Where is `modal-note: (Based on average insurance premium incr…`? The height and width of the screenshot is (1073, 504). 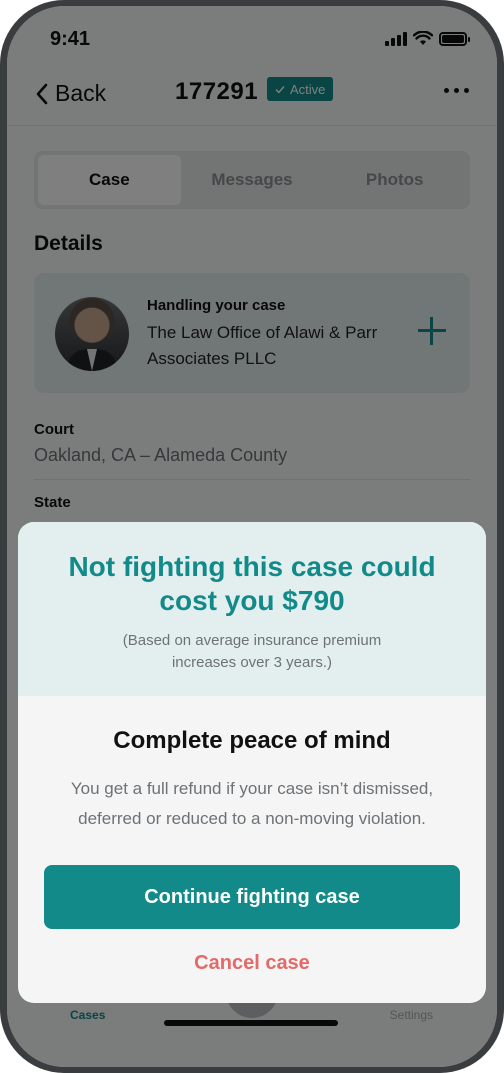
modal-note: (Based on average insurance premium incr… is located at coordinates (252, 651).